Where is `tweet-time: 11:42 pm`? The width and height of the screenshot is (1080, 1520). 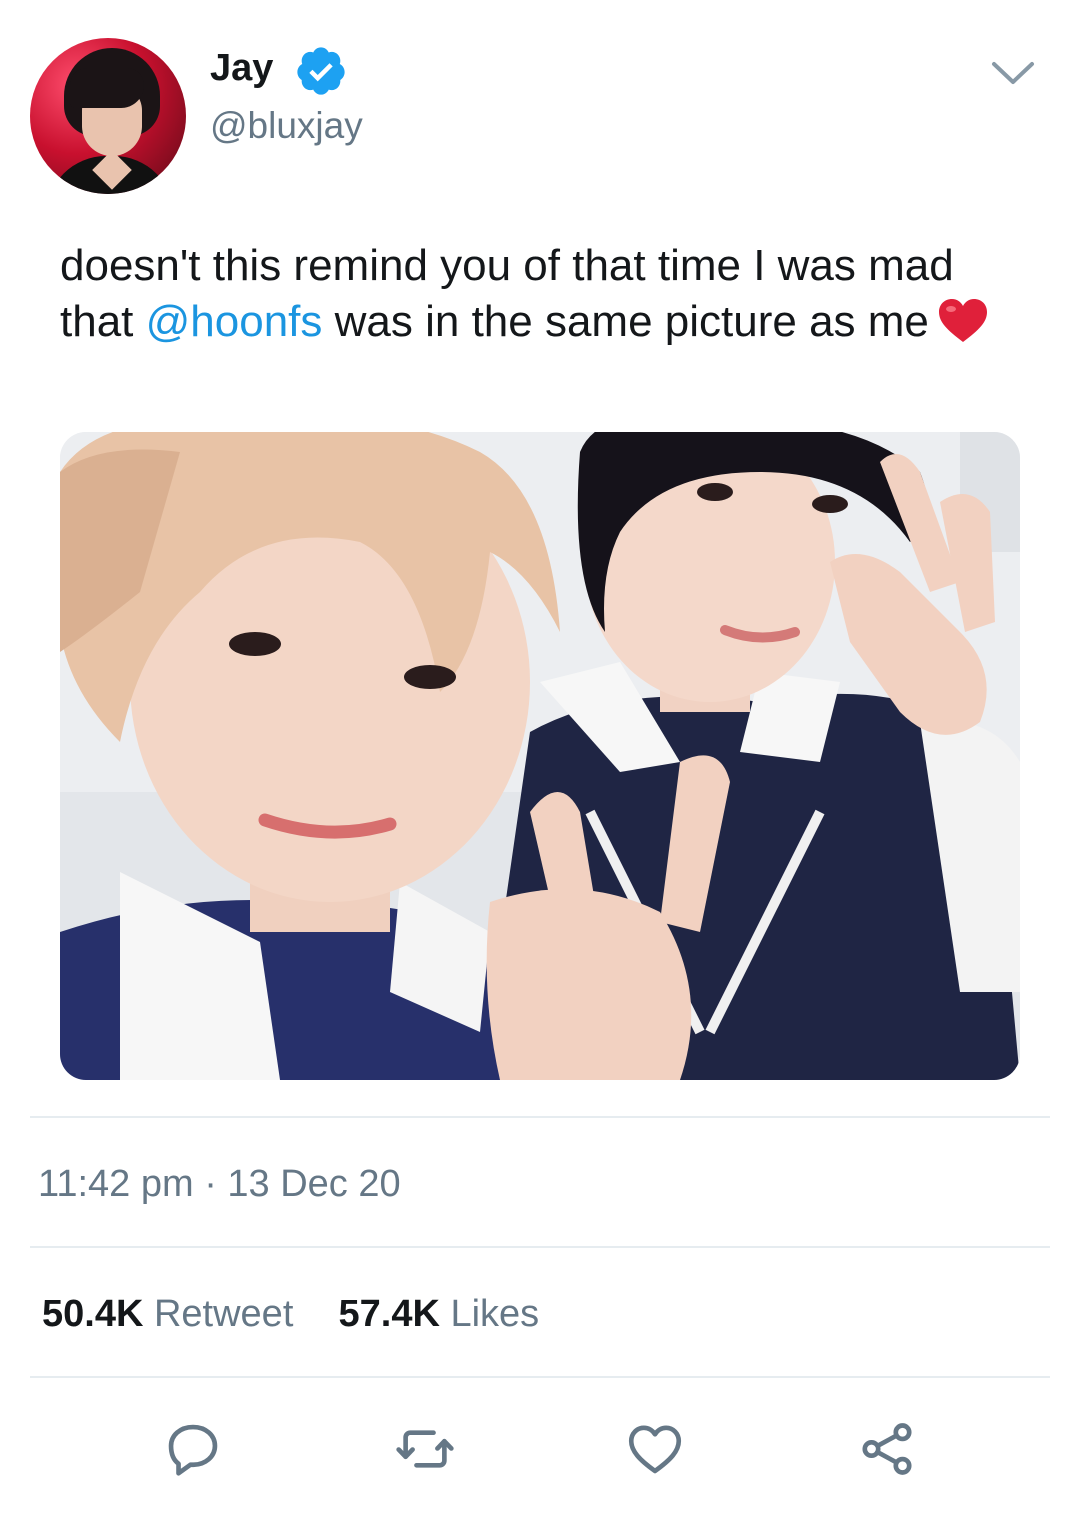 tweet-time: 11:42 pm is located at coordinates (116, 1184).